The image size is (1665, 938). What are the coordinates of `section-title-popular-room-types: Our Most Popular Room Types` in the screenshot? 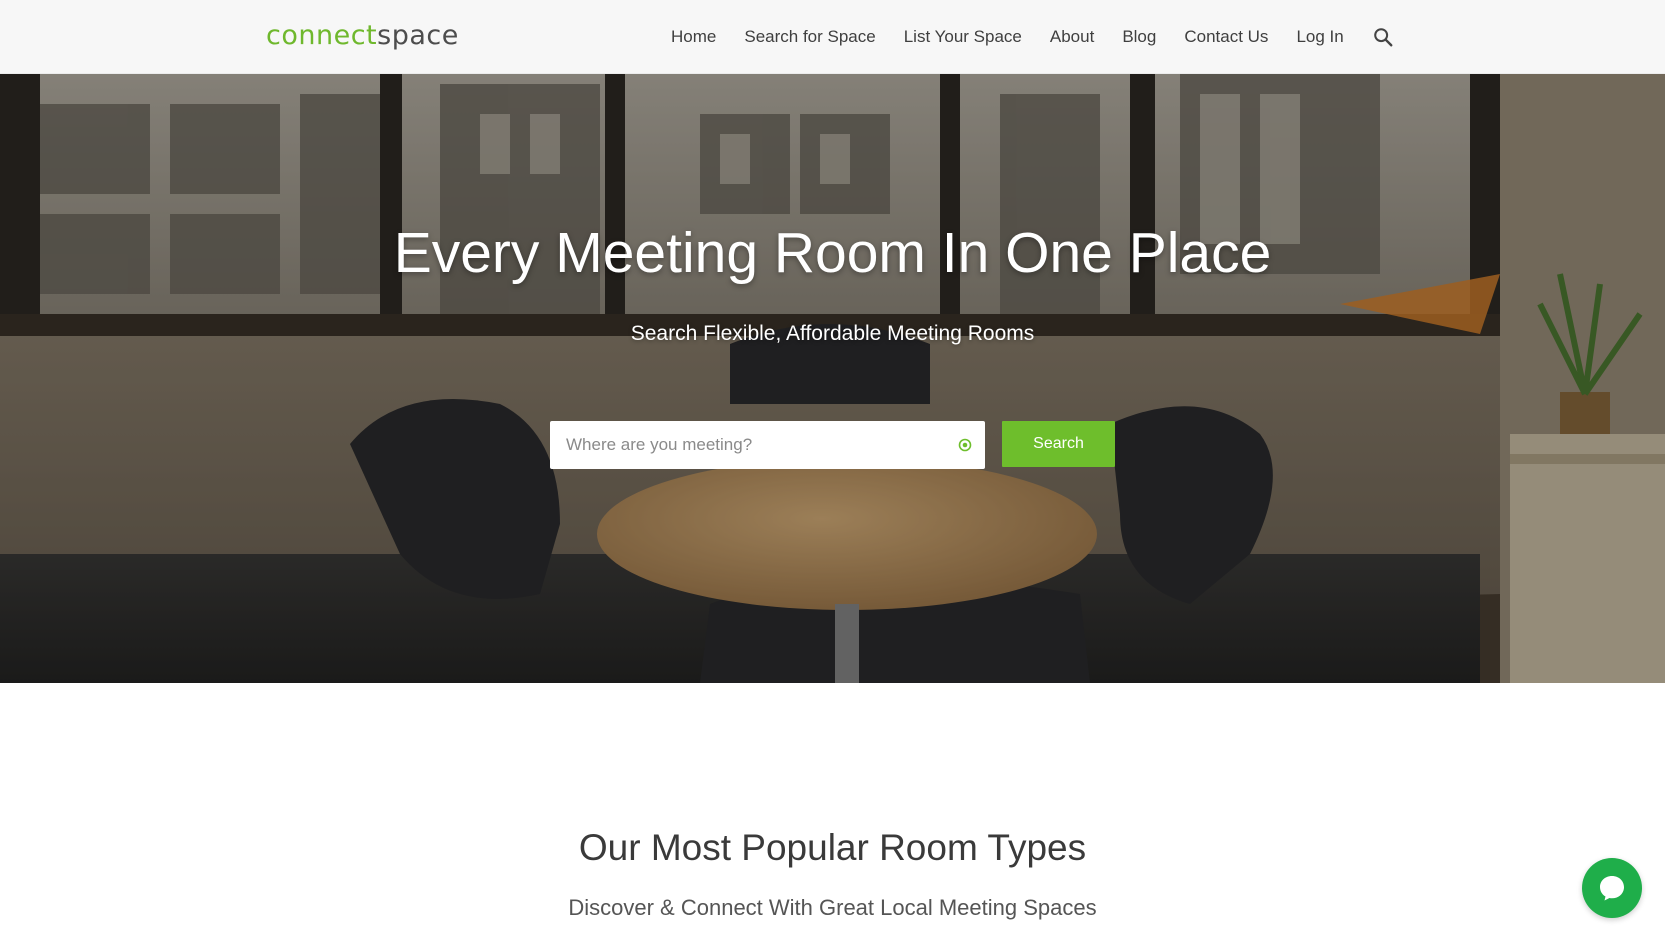 It's located at (832, 847).